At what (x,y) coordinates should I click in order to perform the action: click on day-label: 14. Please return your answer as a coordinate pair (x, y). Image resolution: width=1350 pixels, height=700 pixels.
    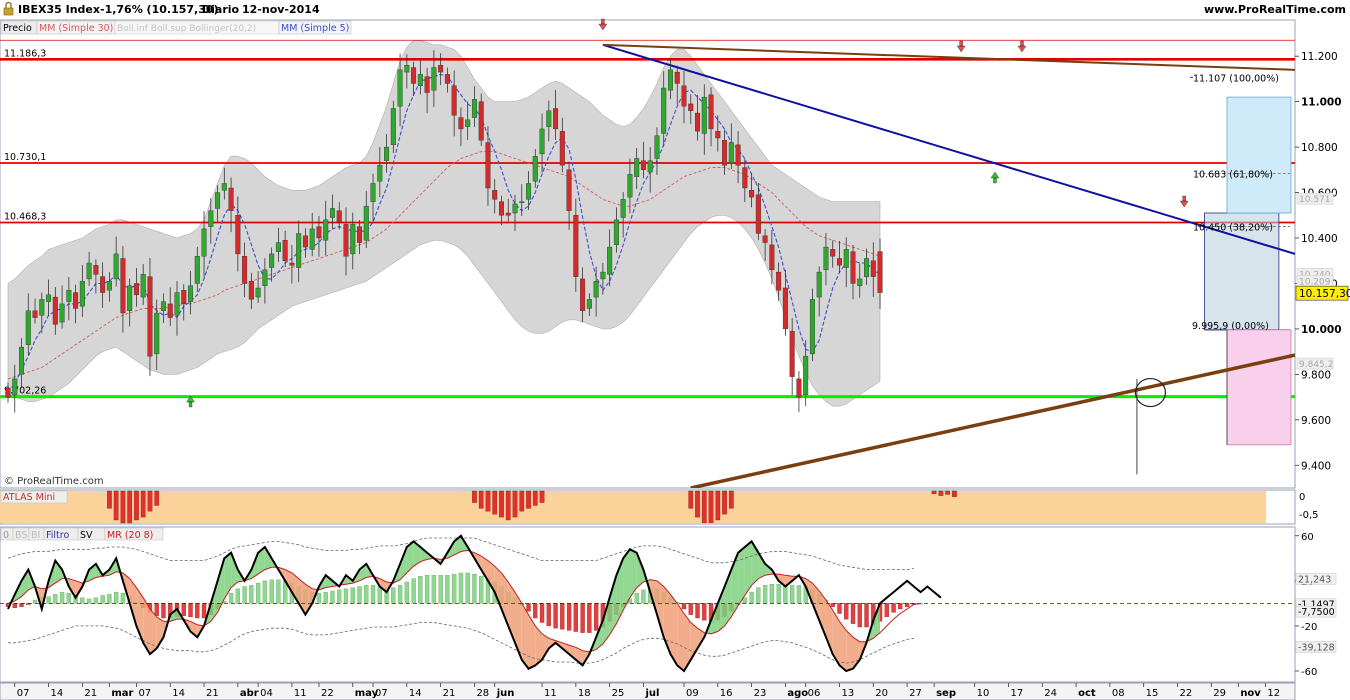
    Looking at the image, I should click on (57, 693).